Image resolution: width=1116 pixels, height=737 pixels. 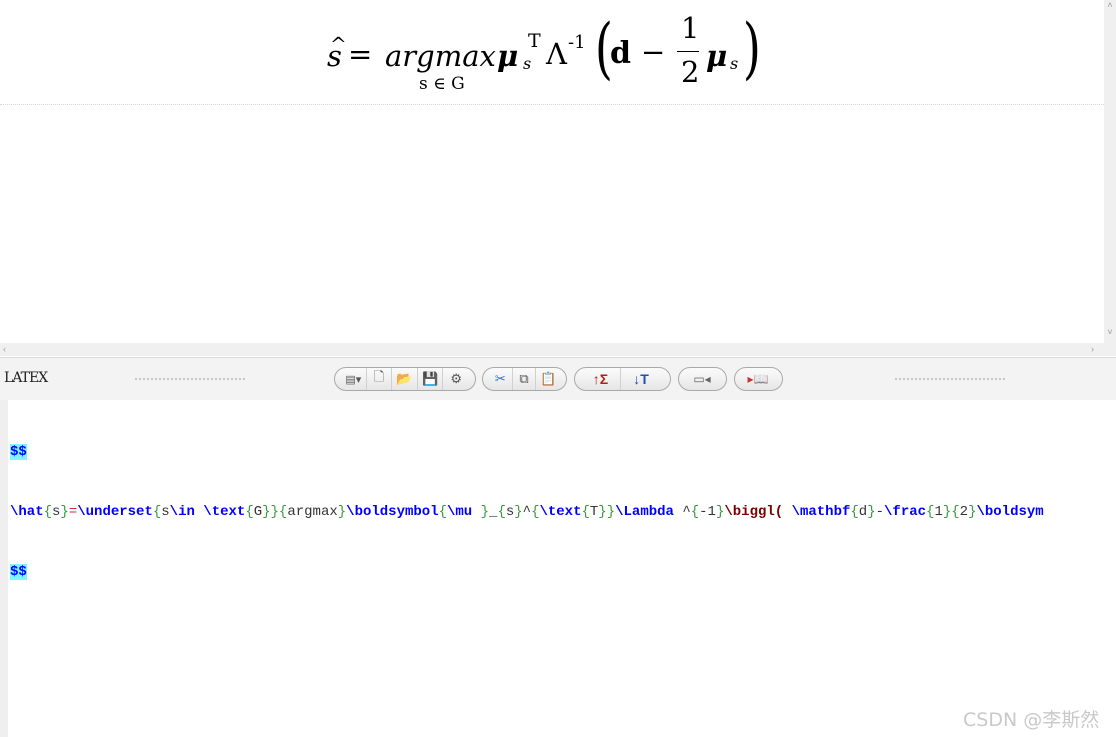 I want to click on code-token: \frac, so click(x=905, y=512).